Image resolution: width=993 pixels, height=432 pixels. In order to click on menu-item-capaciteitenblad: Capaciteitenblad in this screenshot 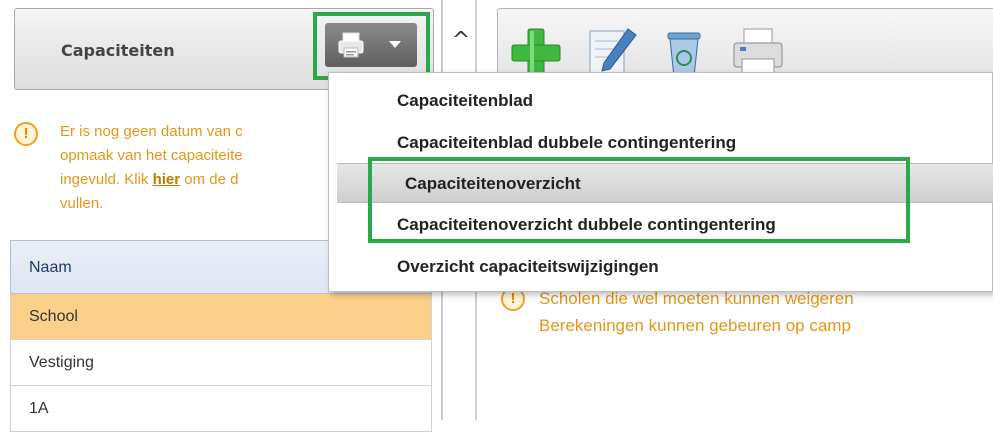, I will do `click(659, 101)`.